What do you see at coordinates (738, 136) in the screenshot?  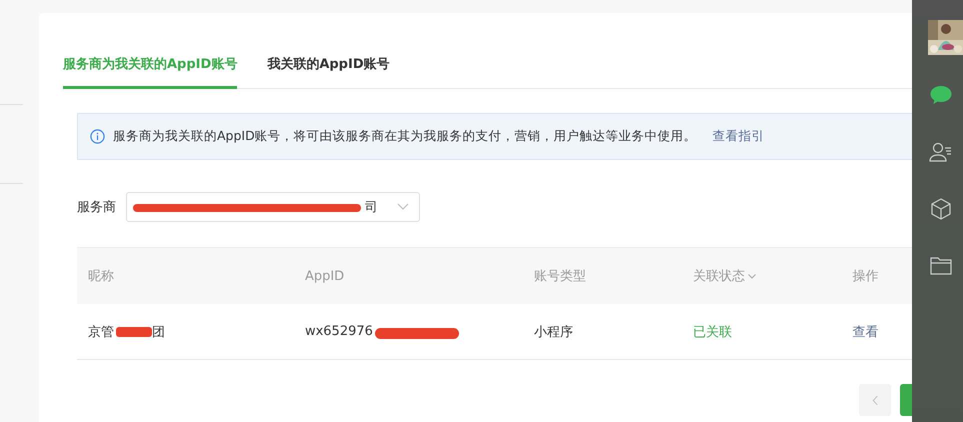 I see `guide-link: 查看指引` at bounding box center [738, 136].